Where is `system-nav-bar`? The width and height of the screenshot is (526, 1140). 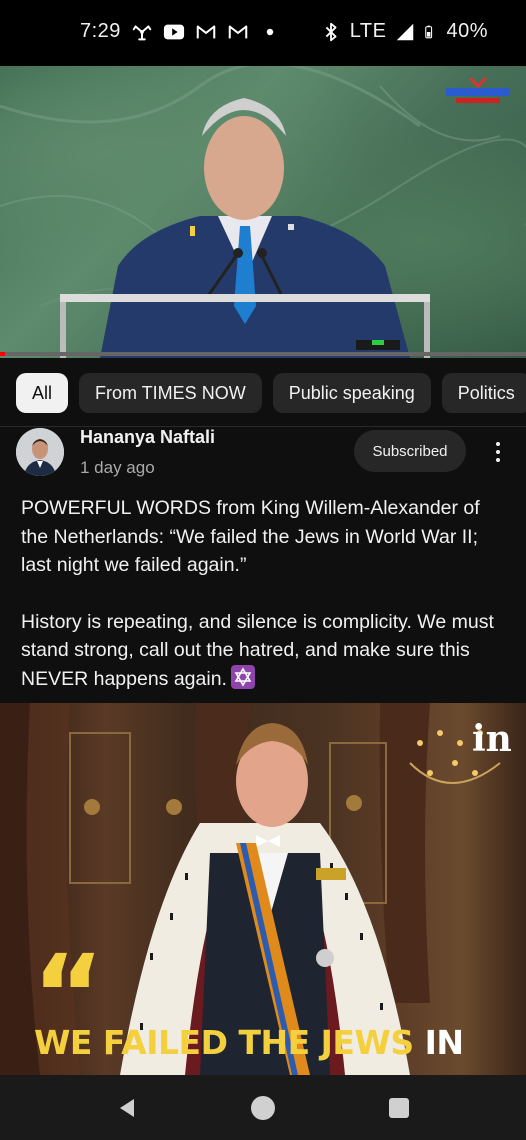 system-nav-bar is located at coordinates (263, 1107).